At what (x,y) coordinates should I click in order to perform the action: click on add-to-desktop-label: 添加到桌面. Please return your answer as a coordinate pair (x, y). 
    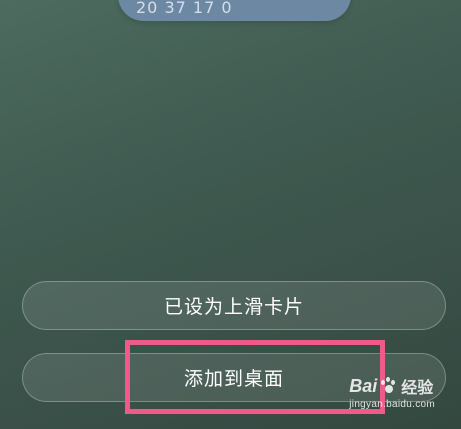
    Looking at the image, I should click on (233, 379).